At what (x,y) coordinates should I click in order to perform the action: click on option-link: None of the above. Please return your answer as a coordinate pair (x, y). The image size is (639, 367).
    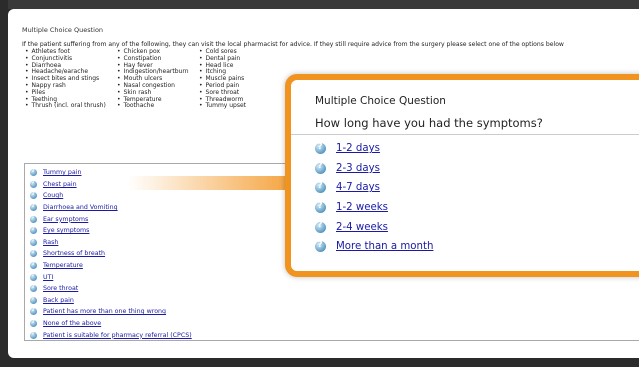
    Looking at the image, I should click on (72, 323).